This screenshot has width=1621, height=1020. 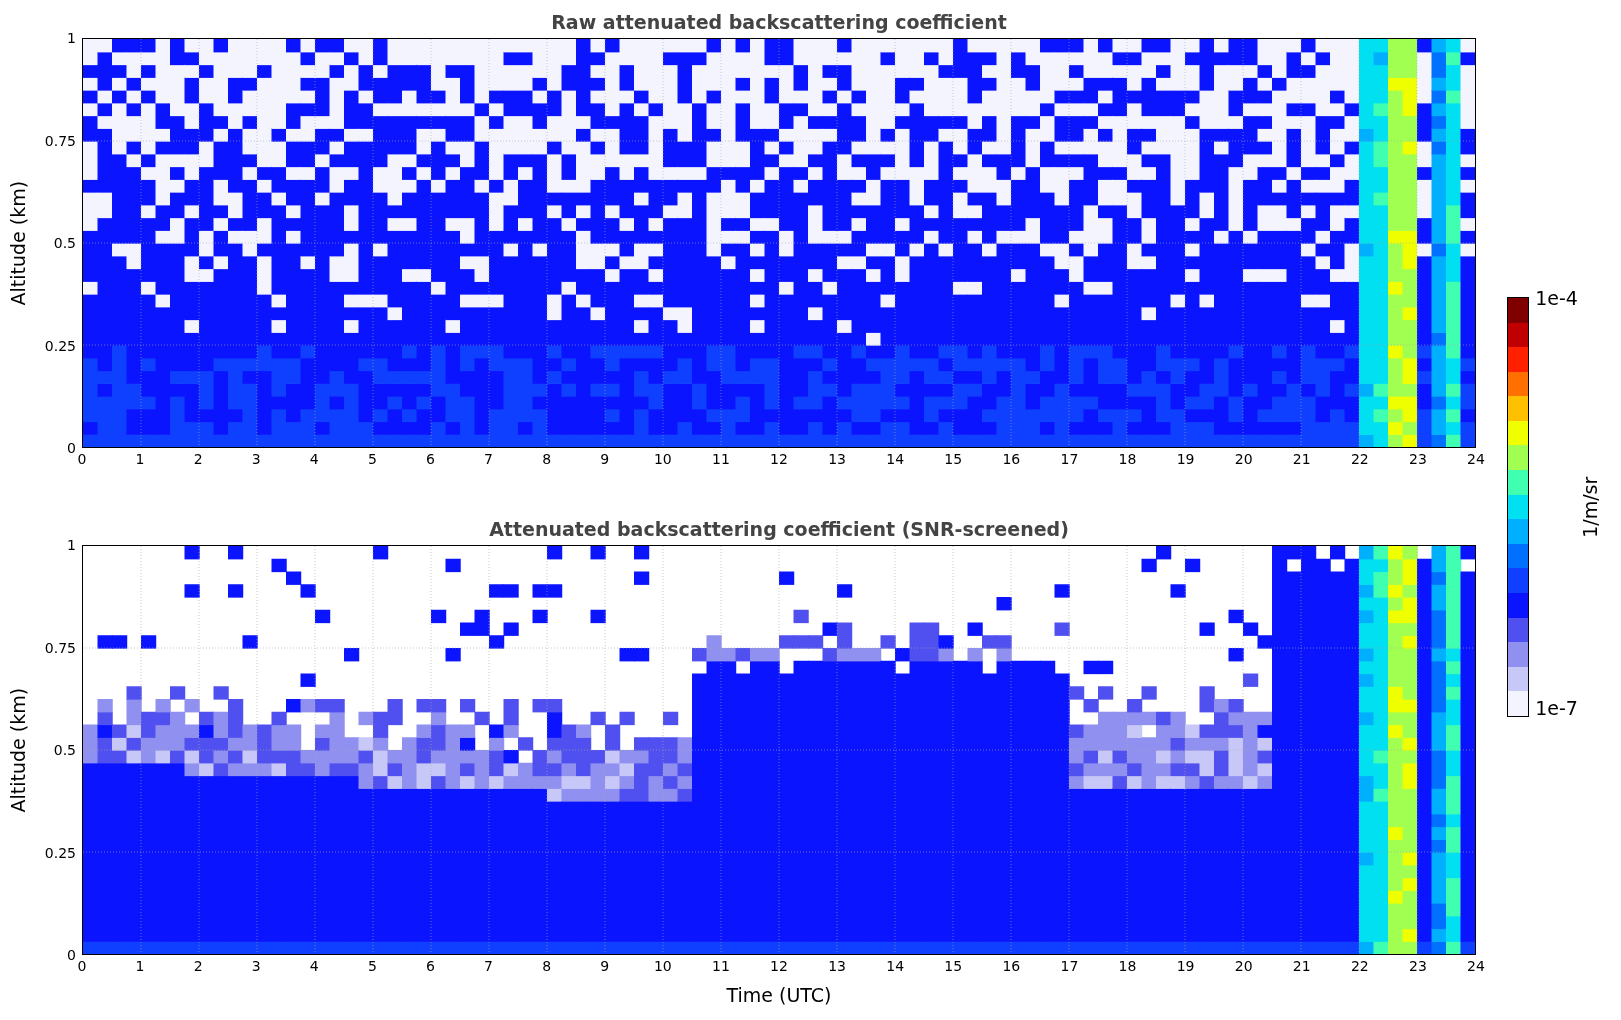 What do you see at coordinates (1590, 507) in the screenshot?
I see `colorbar-label: 1/m/sr` at bounding box center [1590, 507].